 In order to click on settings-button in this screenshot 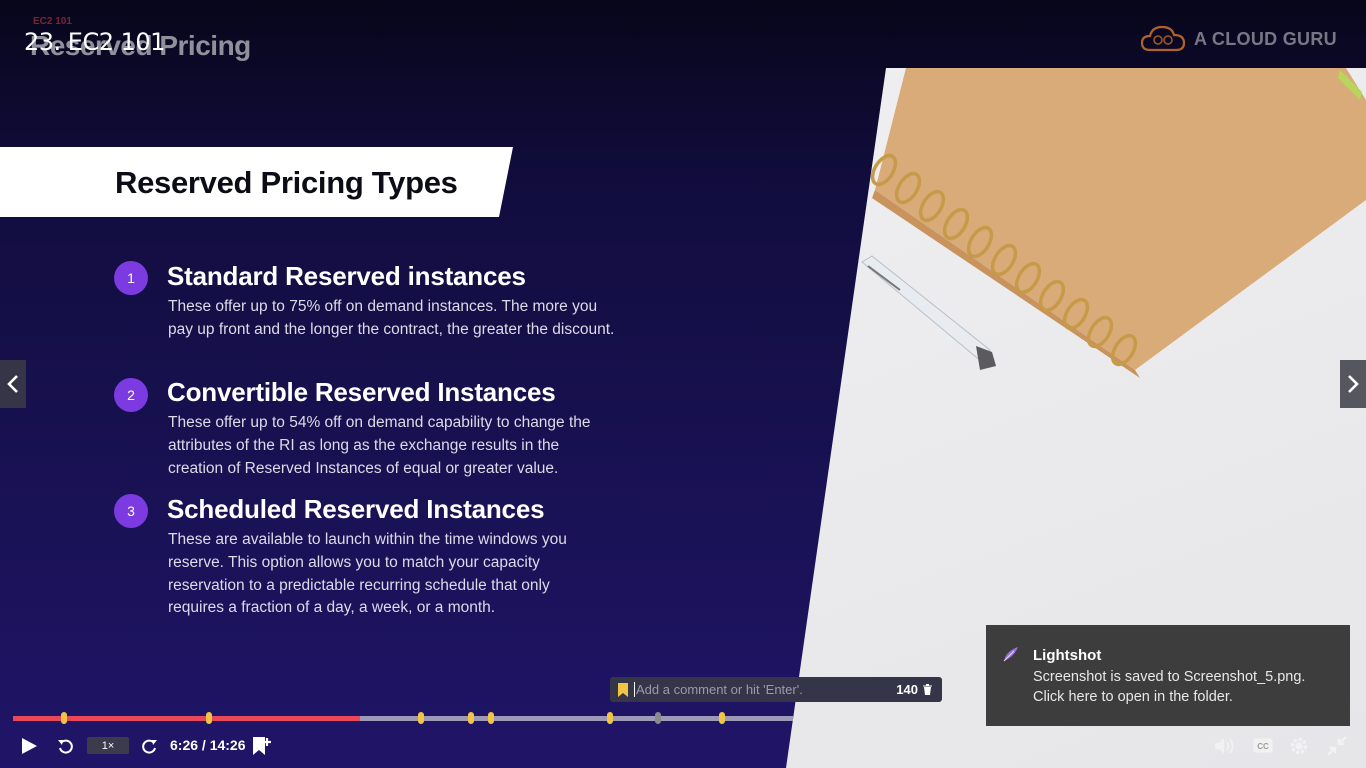, I will do `click(1299, 746)`.